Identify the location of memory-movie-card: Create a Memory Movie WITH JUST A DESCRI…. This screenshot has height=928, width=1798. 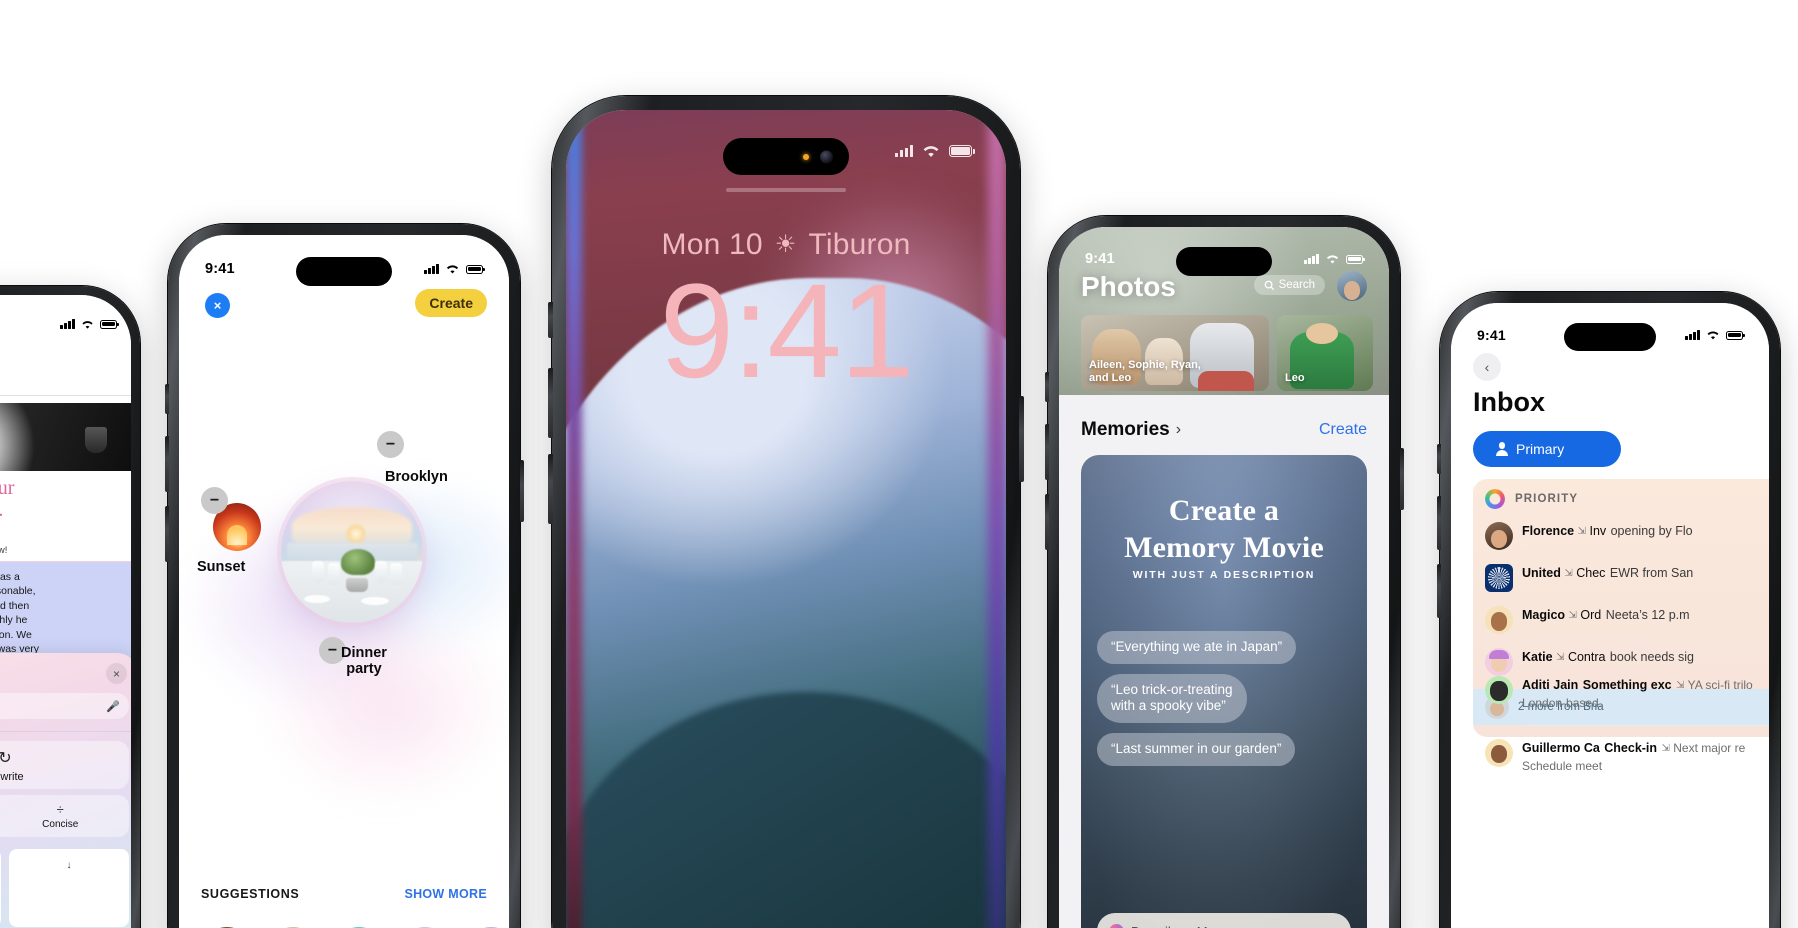
(1224, 691).